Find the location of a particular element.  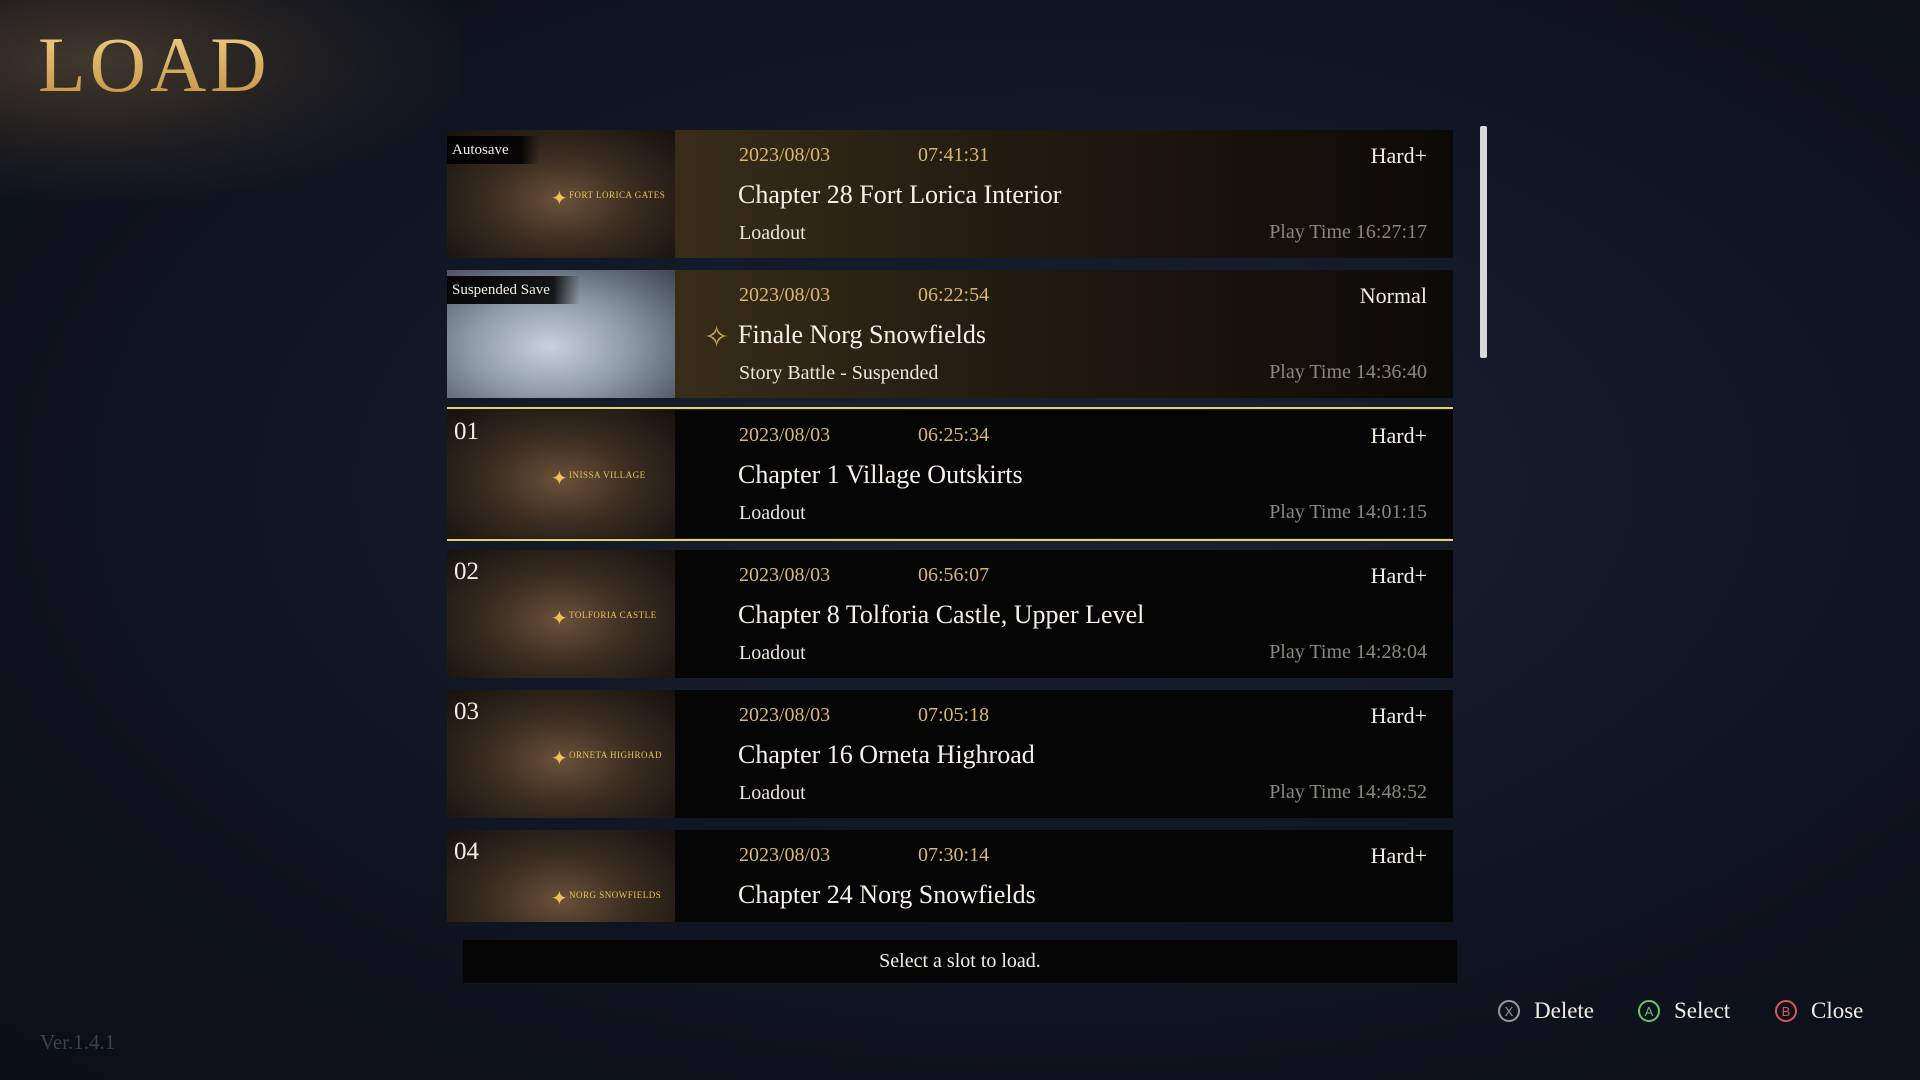

slot-chapter: Chapter 16 Orneta Highroad is located at coordinates (886, 754).